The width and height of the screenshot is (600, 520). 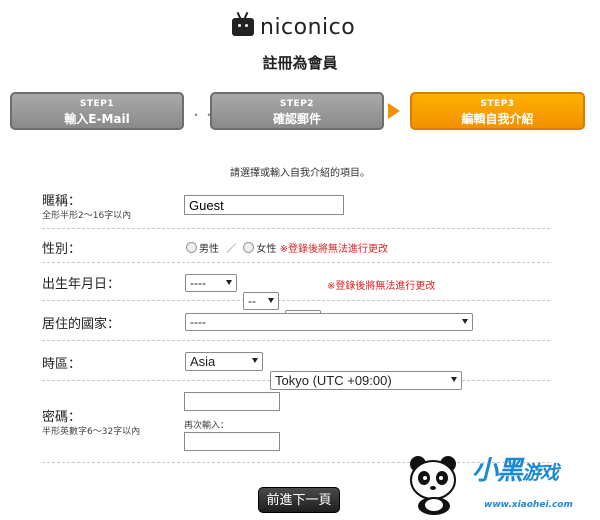 What do you see at coordinates (209, 249) in the screenshot?
I see `gender-male-label: 男性` at bounding box center [209, 249].